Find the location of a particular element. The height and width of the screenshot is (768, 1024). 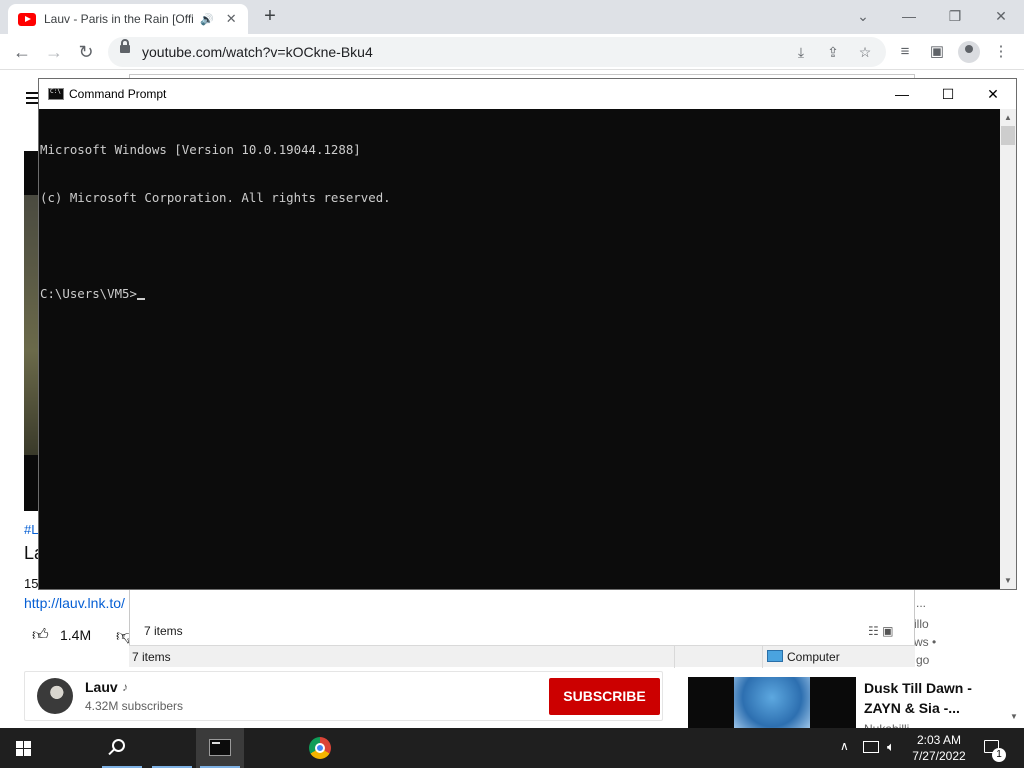

computer-icon is located at coordinates (775, 656).